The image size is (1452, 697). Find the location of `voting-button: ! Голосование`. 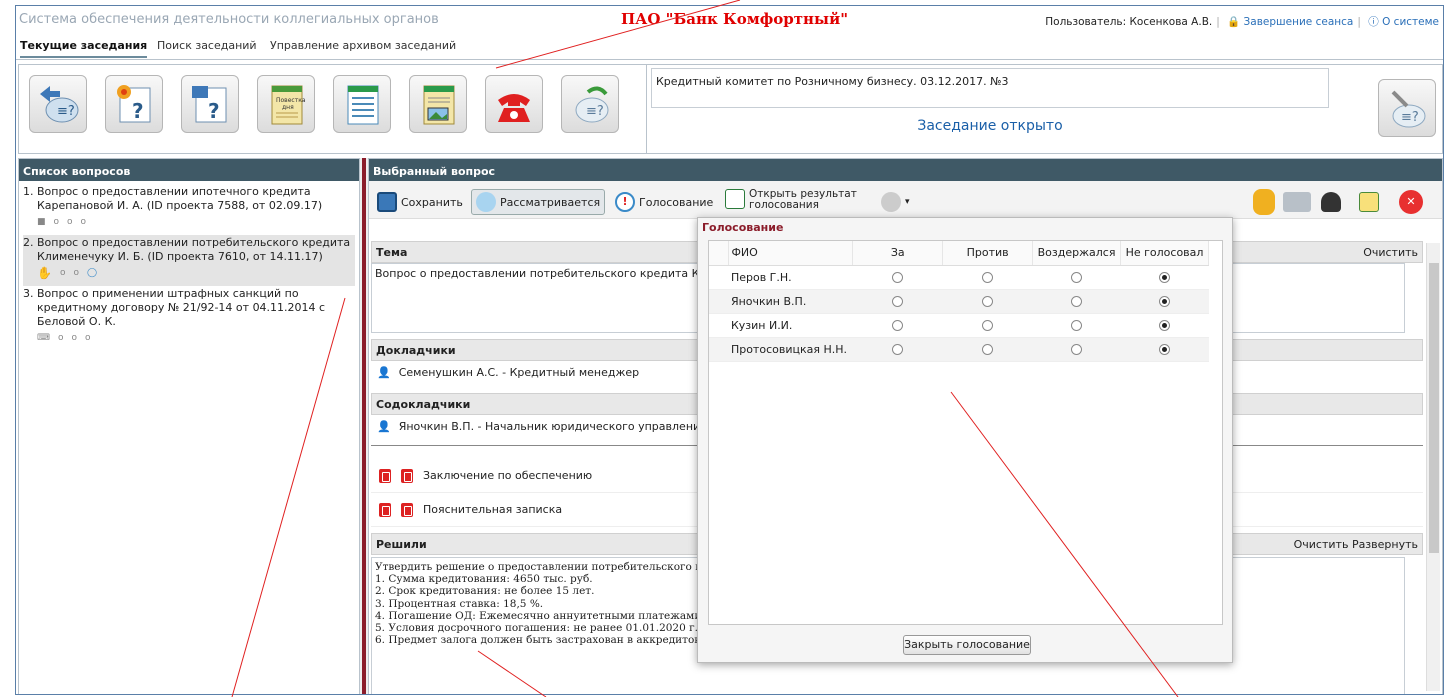

voting-button: ! Голосование is located at coordinates (664, 202).